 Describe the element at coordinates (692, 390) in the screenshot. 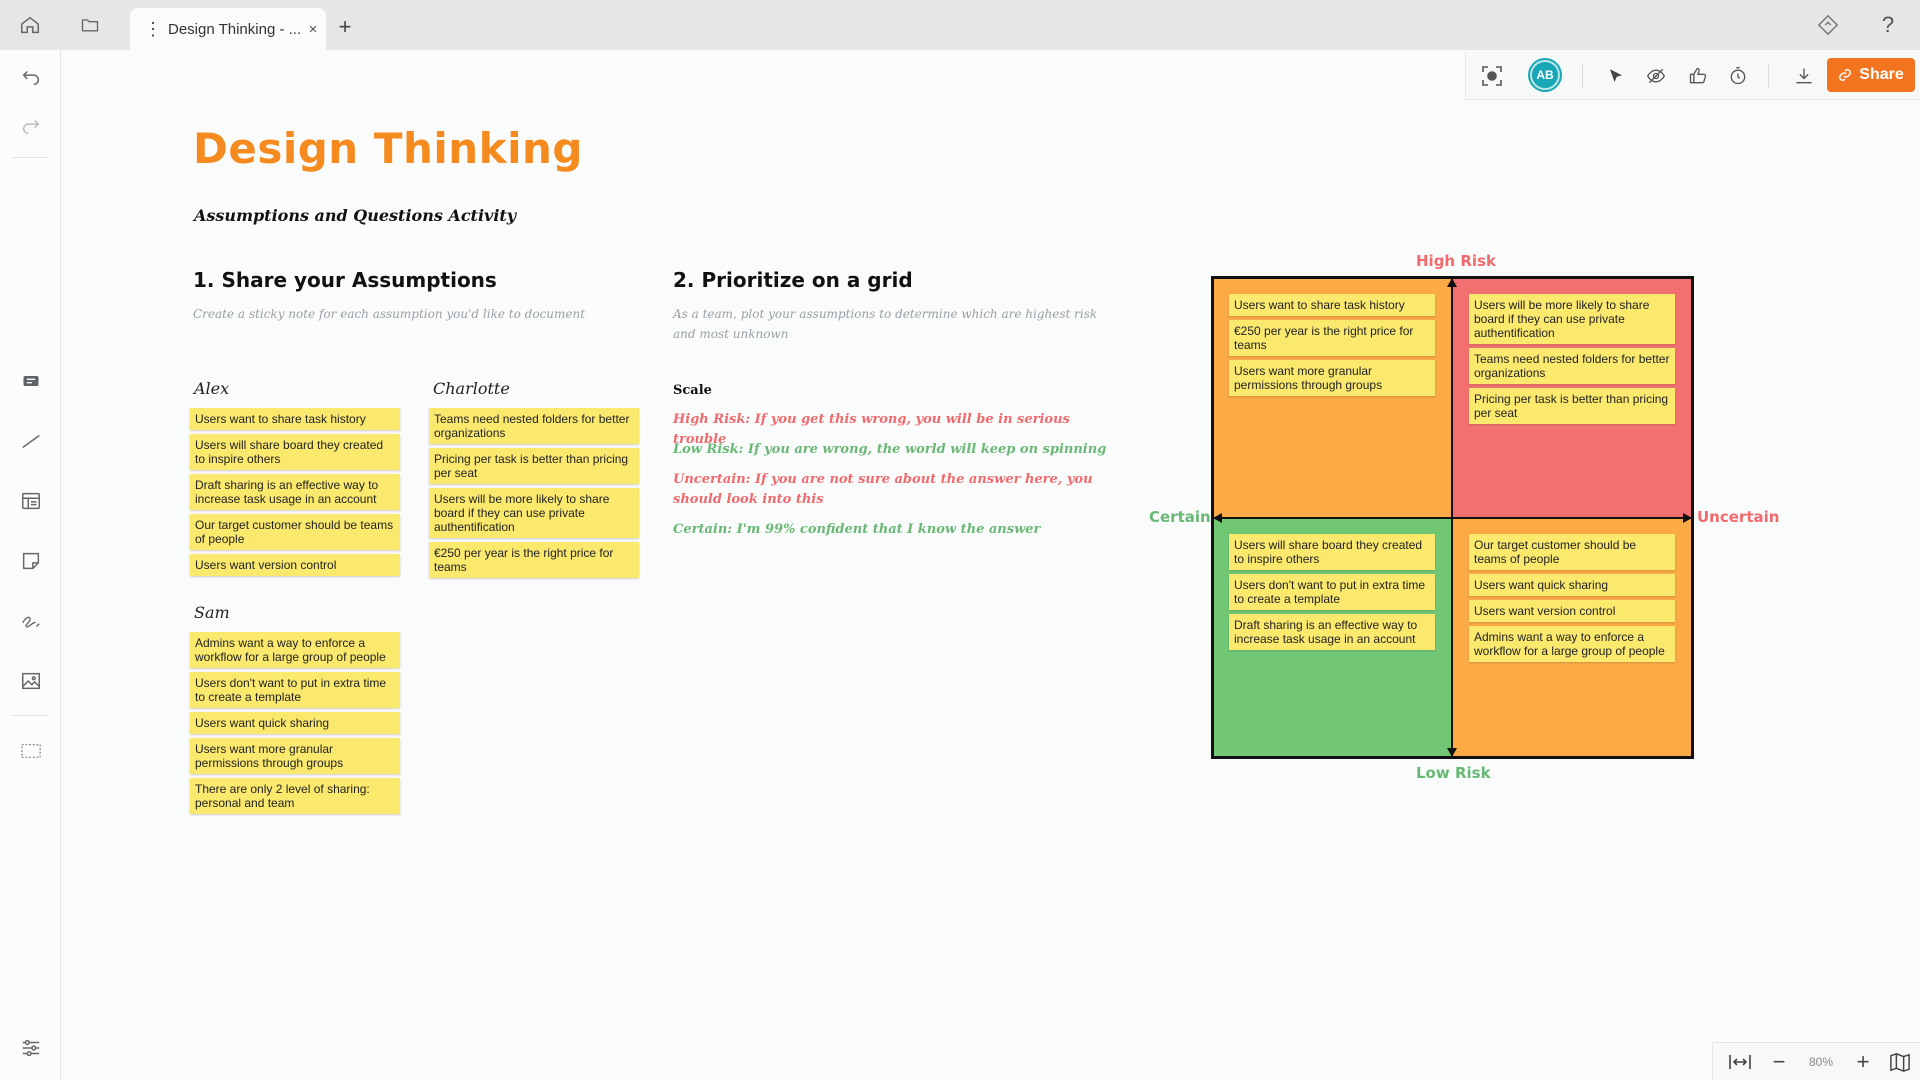

I see `scale-label: Scale` at that location.